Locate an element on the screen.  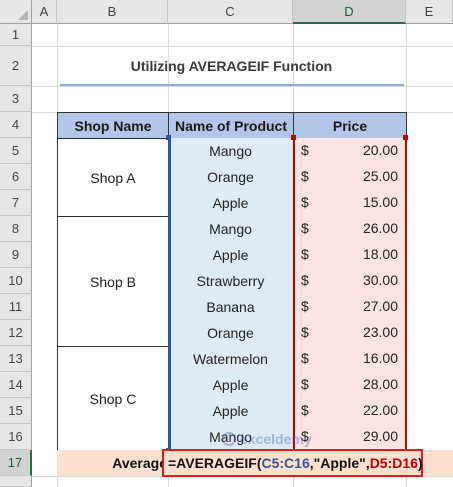
column-header-a: A is located at coordinates (44, 12).